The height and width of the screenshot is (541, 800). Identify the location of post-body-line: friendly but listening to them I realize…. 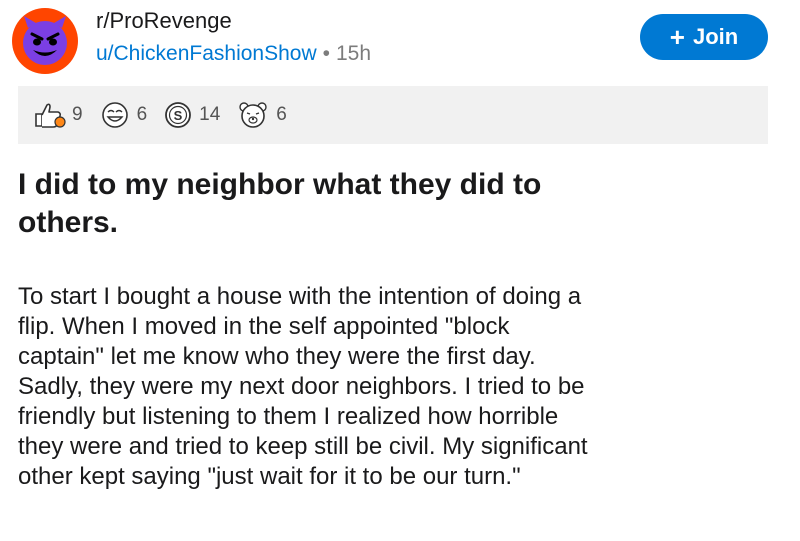
(288, 416).